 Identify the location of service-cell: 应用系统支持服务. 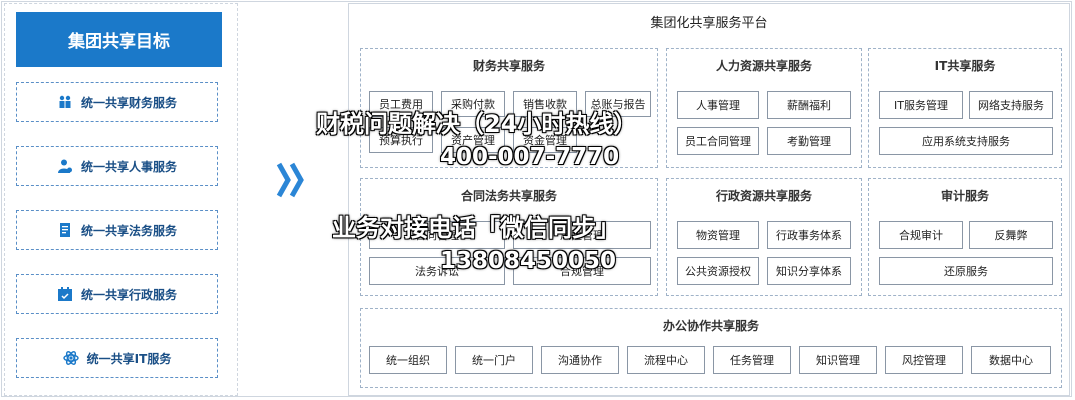
(966, 141).